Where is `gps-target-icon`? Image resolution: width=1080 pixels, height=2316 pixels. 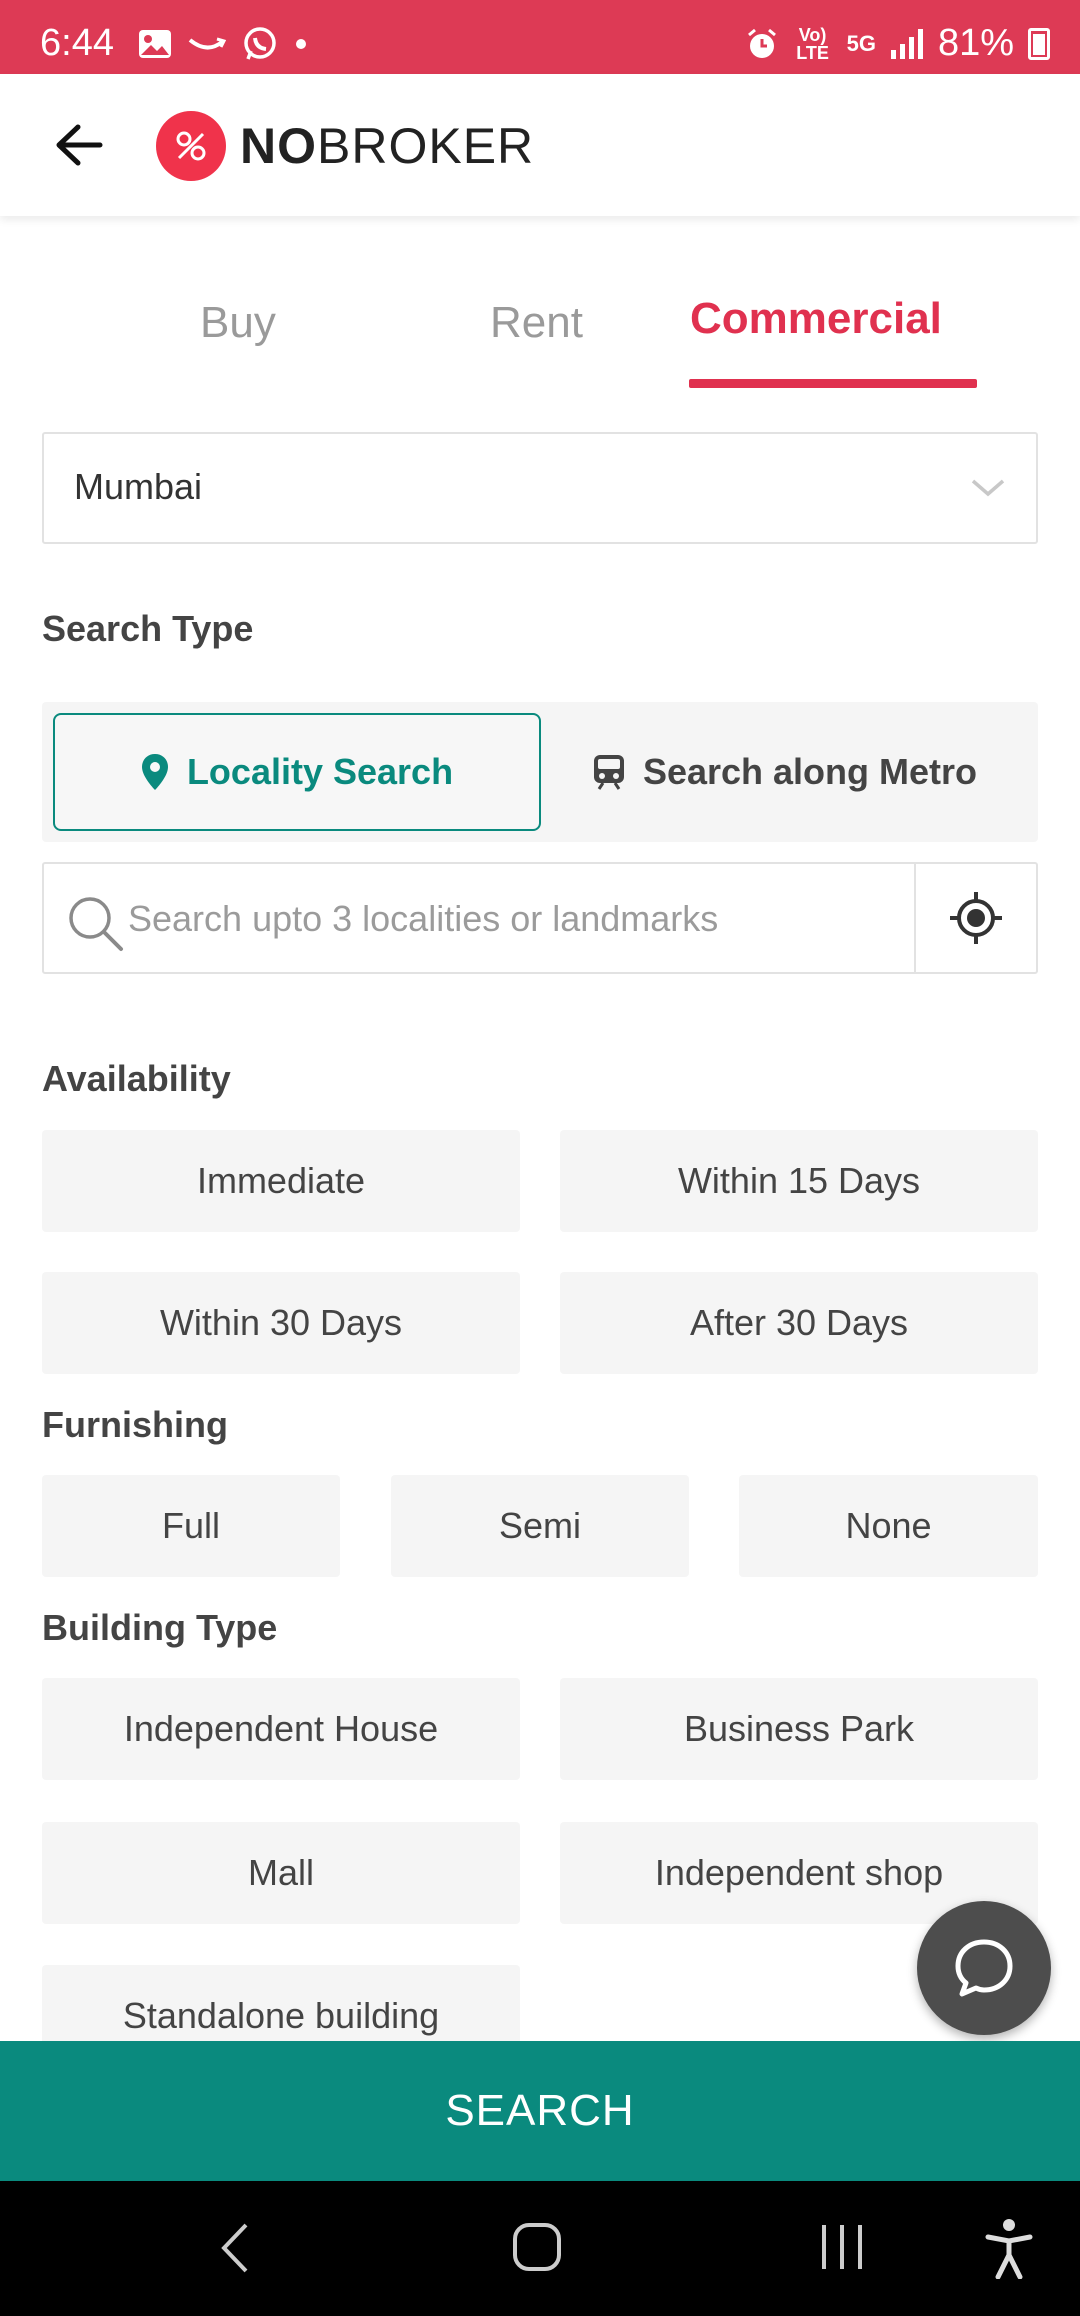
gps-target-icon is located at coordinates (976, 918).